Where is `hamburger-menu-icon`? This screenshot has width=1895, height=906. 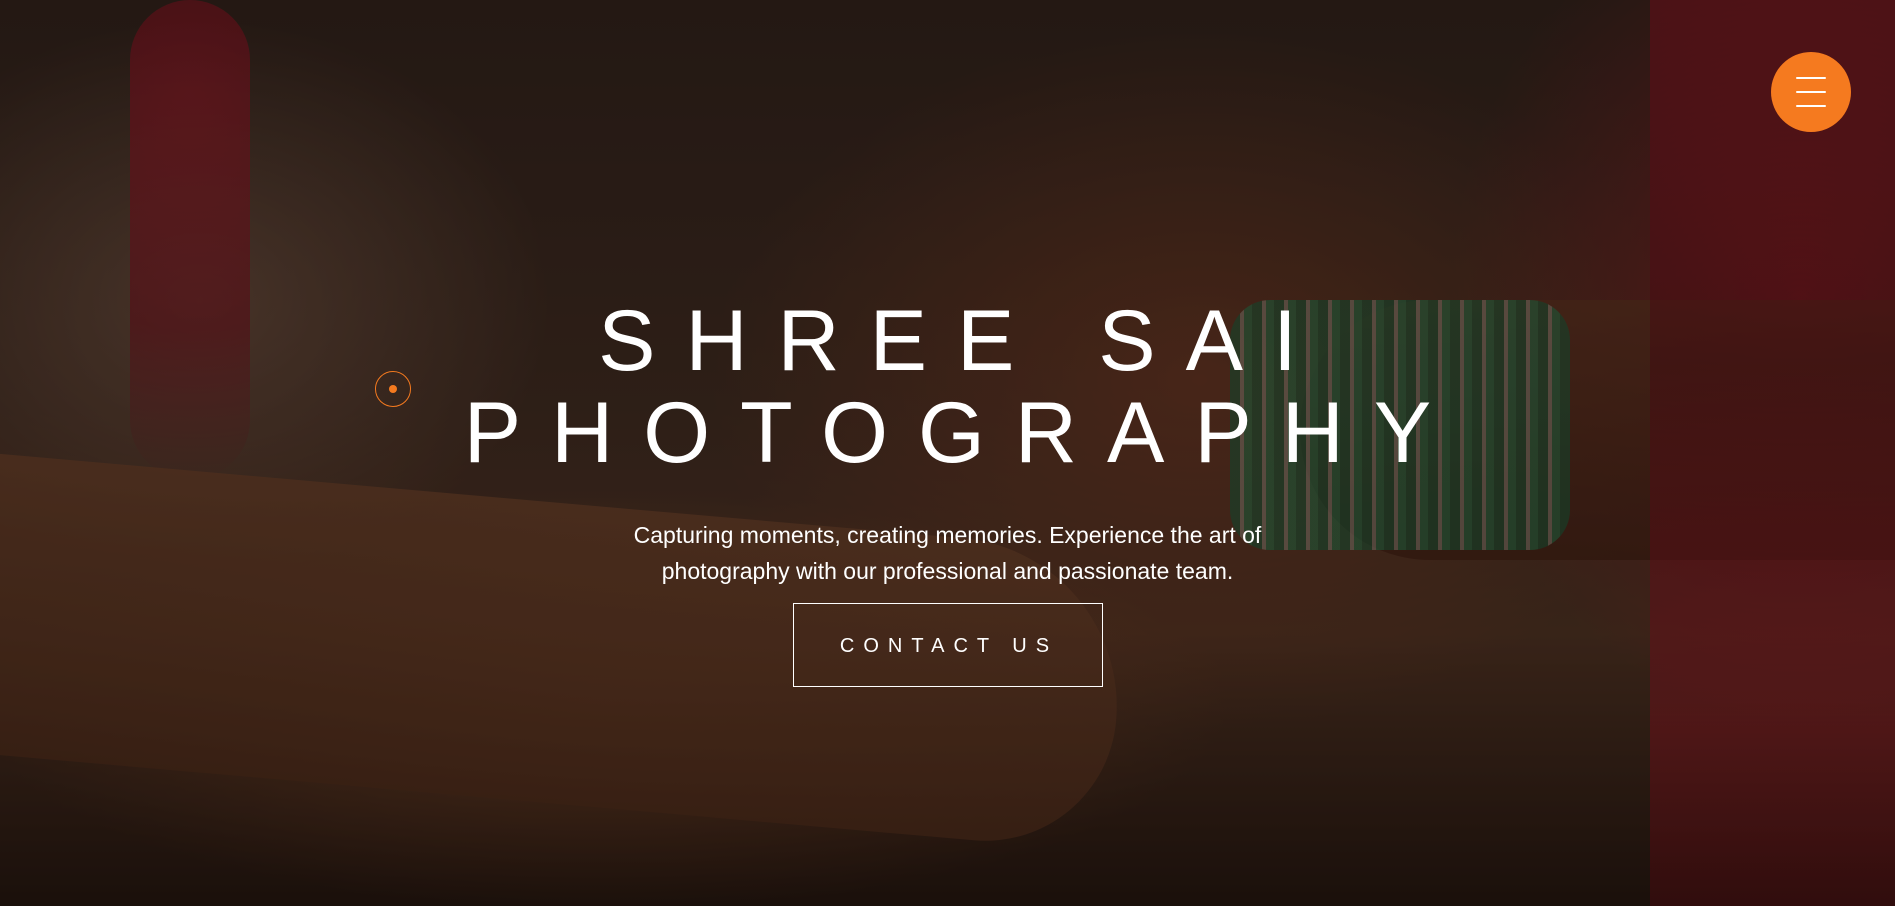 hamburger-menu-icon is located at coordinates (1811, 92).